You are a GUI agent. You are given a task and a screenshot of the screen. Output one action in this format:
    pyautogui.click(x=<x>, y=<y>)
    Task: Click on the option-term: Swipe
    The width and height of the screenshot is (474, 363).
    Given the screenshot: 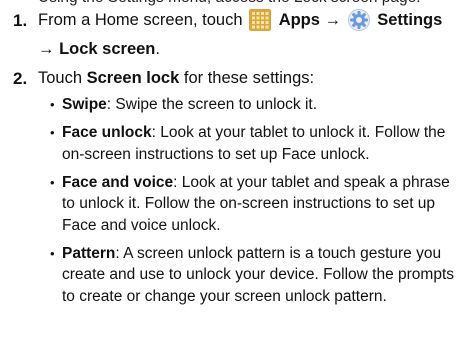 What is the action you would take?
    pyautogui.click(x=84, y=104)
    